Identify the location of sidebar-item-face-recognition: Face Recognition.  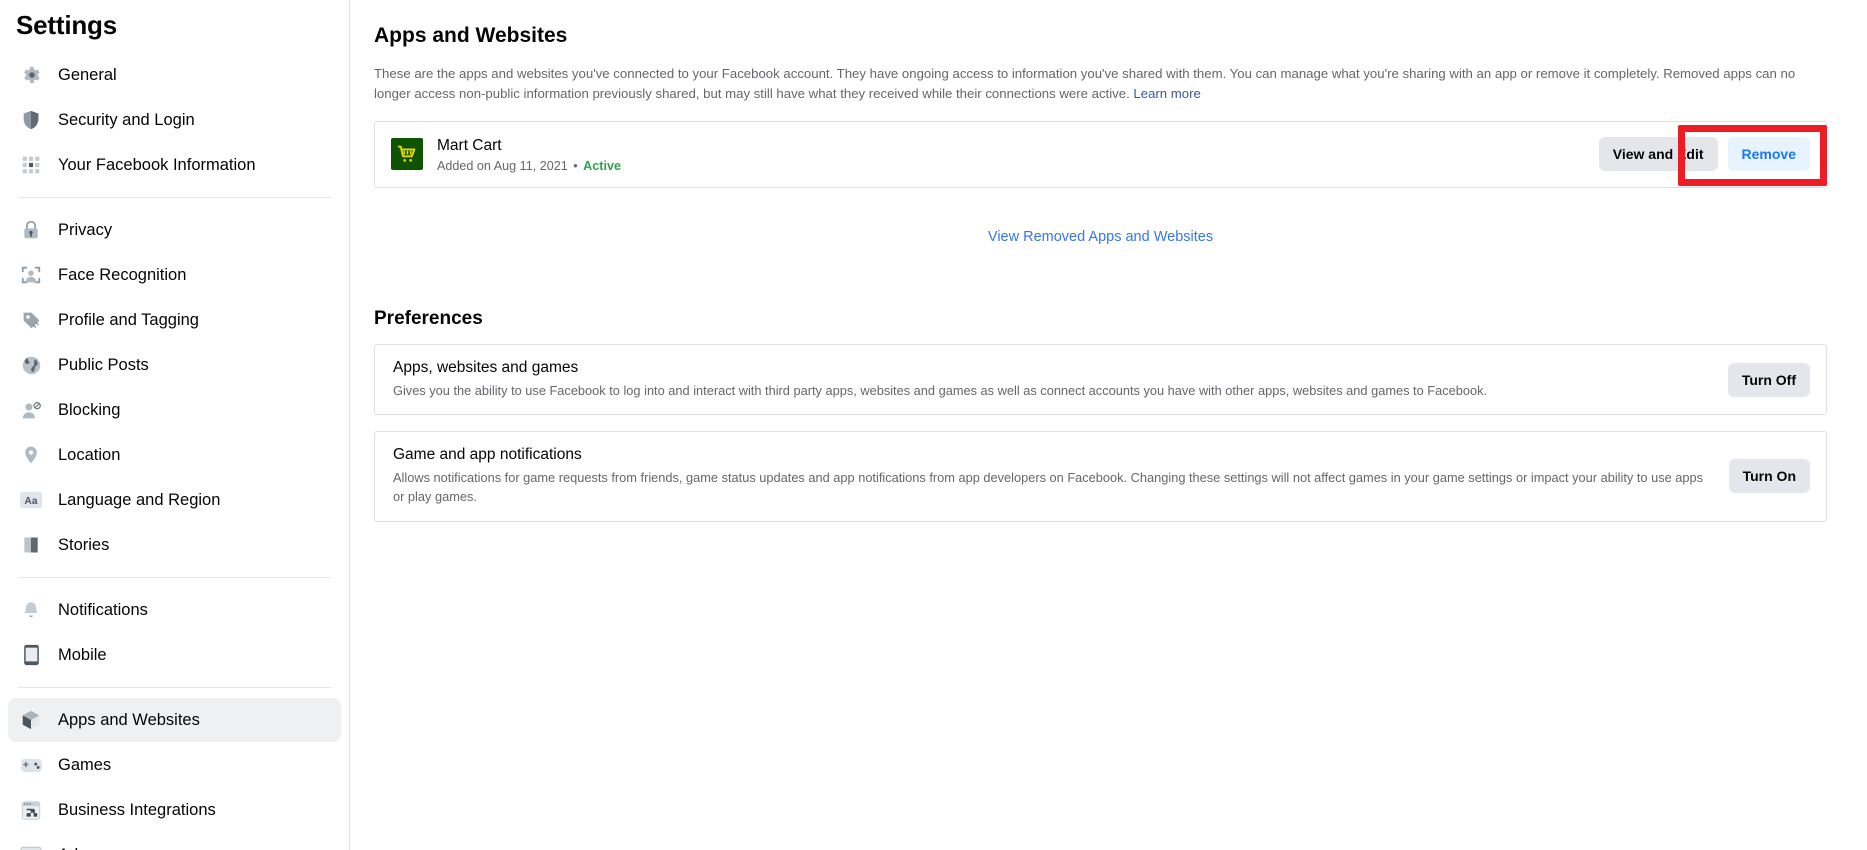
(174, 275).